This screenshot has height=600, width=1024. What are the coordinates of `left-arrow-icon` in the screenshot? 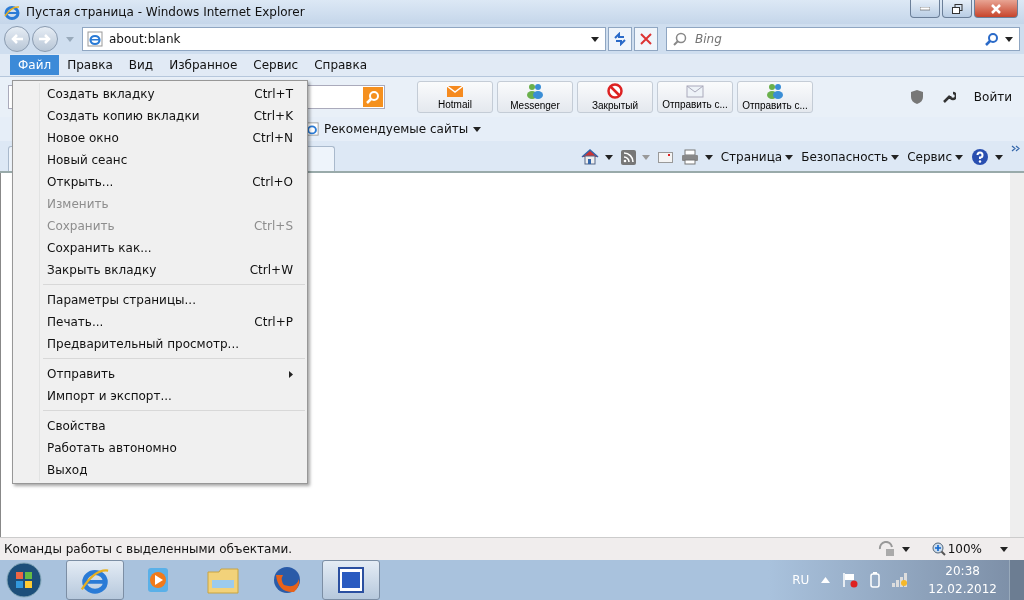 It's located at (17, 39).